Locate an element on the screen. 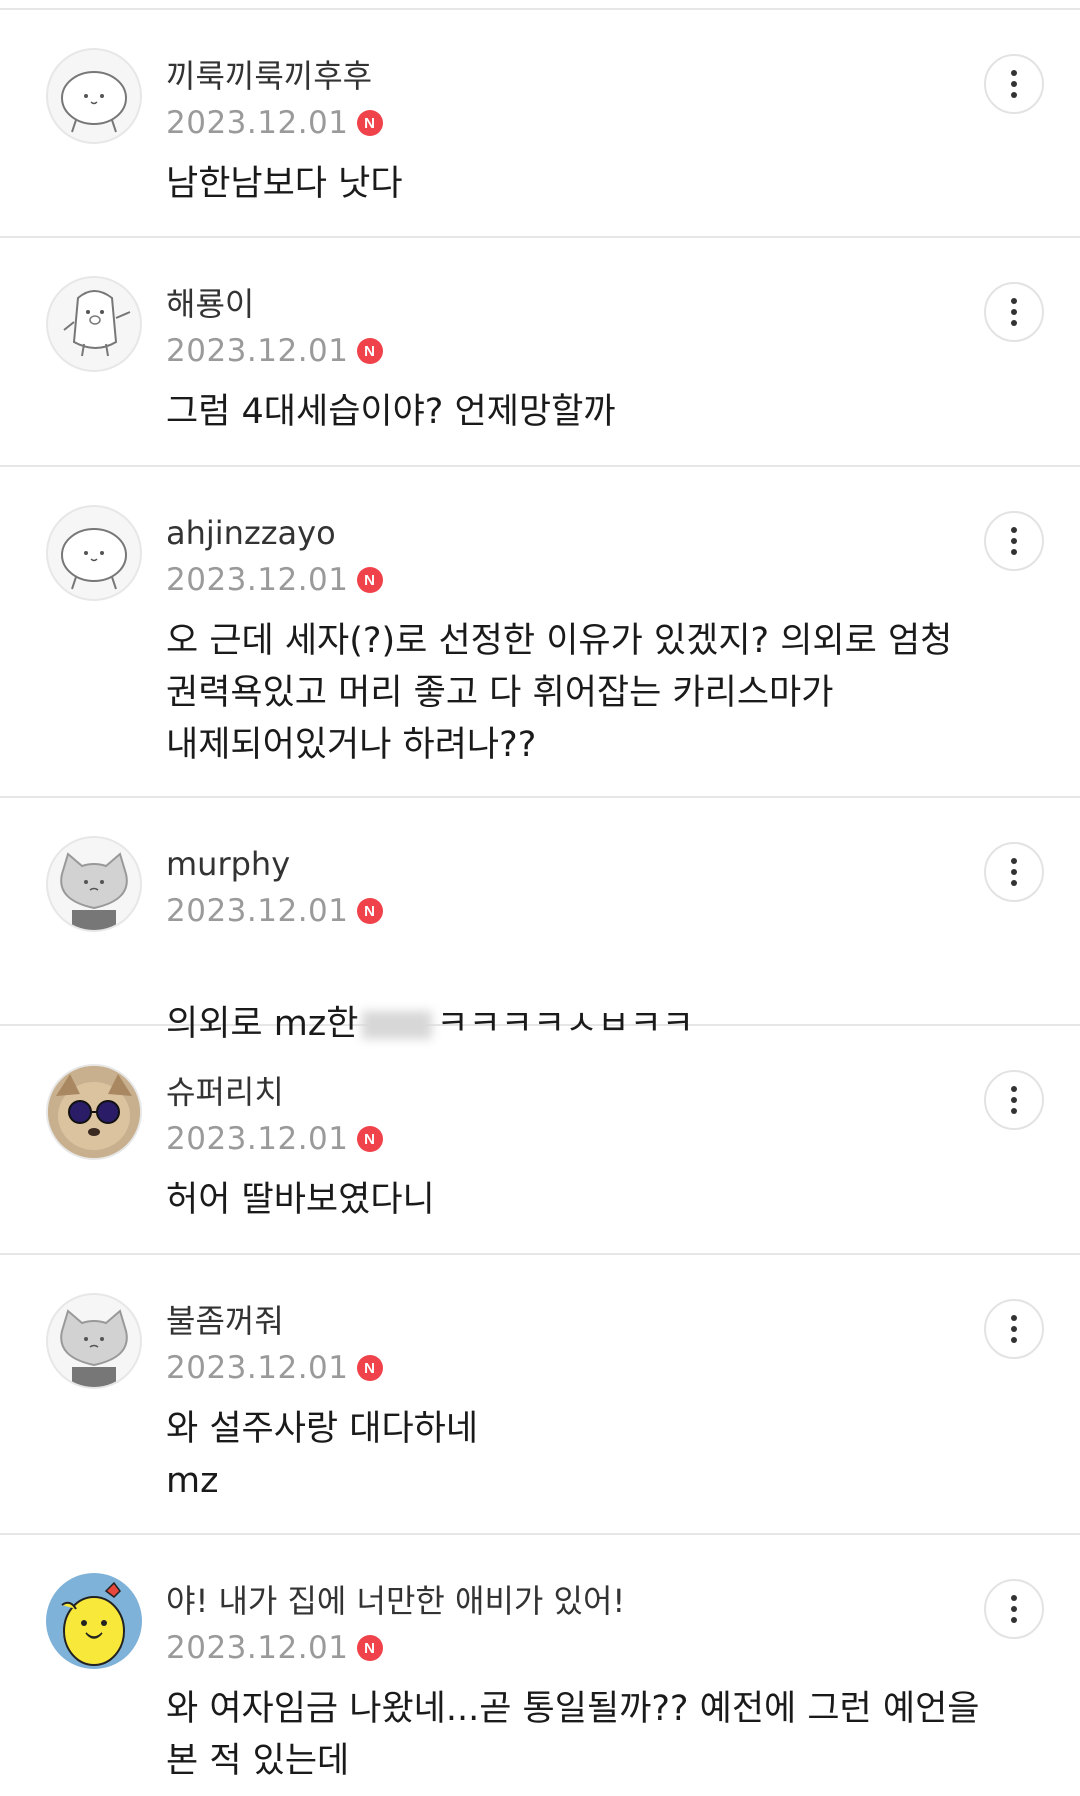  comment-item: 끼룩끼룩끼후후 2023.12.01 N 남한남보다 낫다 is located at coordinates (540, 124).